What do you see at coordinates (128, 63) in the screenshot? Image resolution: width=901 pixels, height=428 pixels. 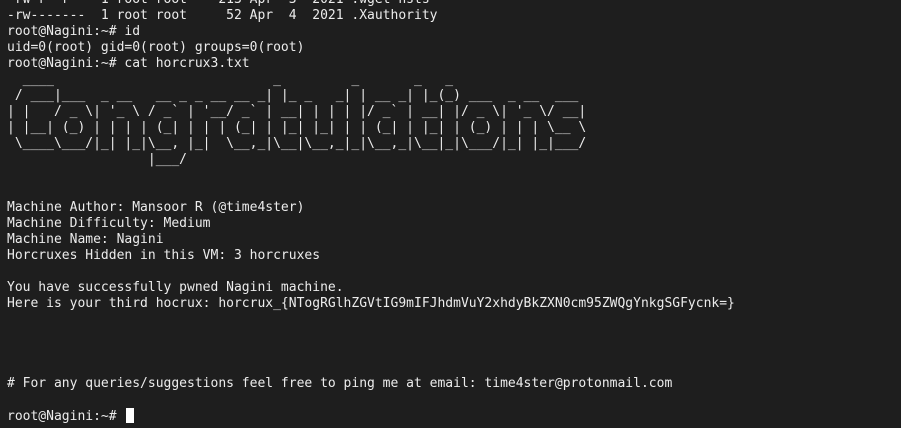 I see `terminal-line: root@Nagini:~# cat horcrux3.txt` at bounding box center [128, 63].